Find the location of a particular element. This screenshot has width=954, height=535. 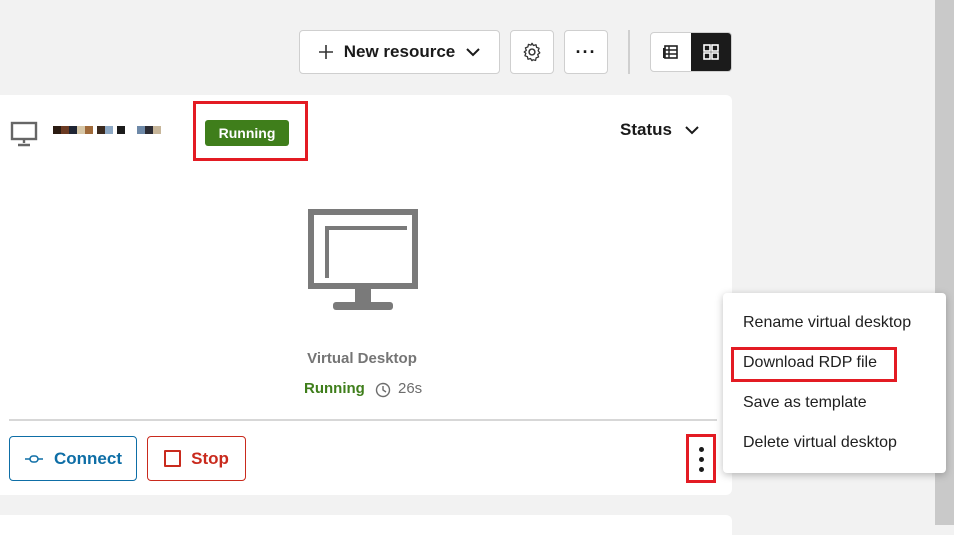

status-sort-dropdown: Status is located at coordinates (660, 130).